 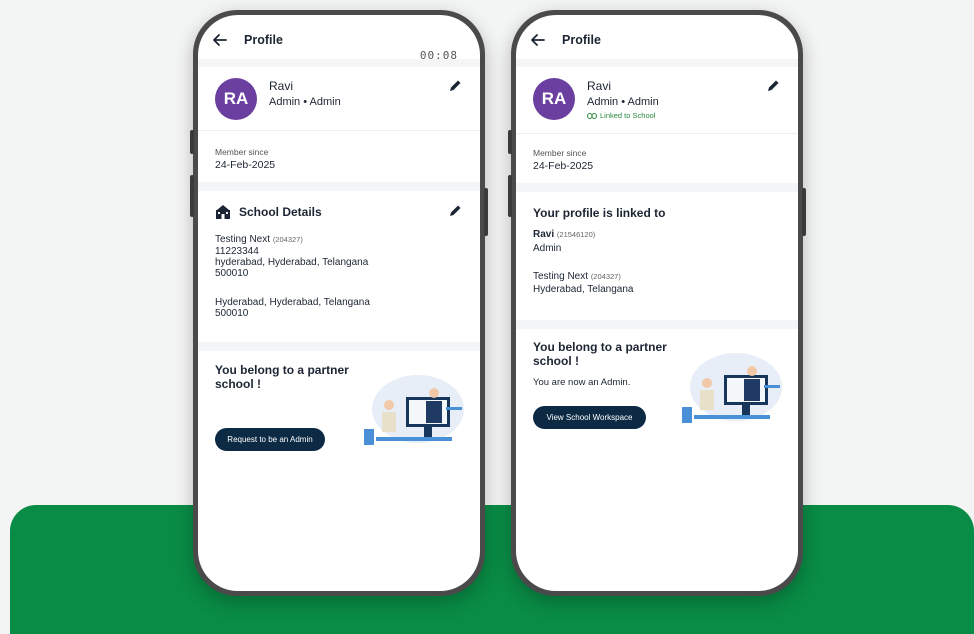 I want to click on link-icon, so click(x=592, y=115).